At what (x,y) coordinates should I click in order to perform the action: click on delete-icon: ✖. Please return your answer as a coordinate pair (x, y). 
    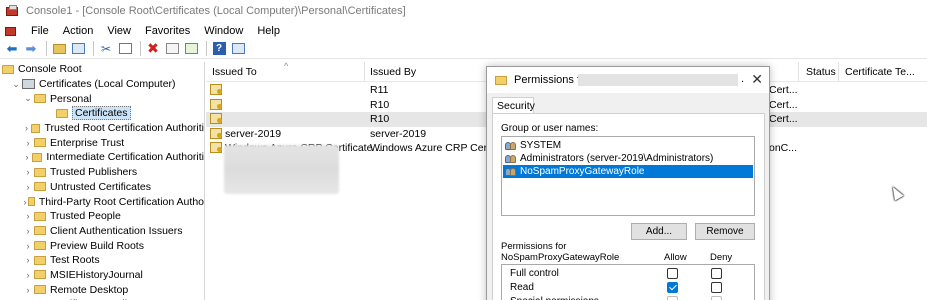
    Looking at the image, I should click on (153, 48).